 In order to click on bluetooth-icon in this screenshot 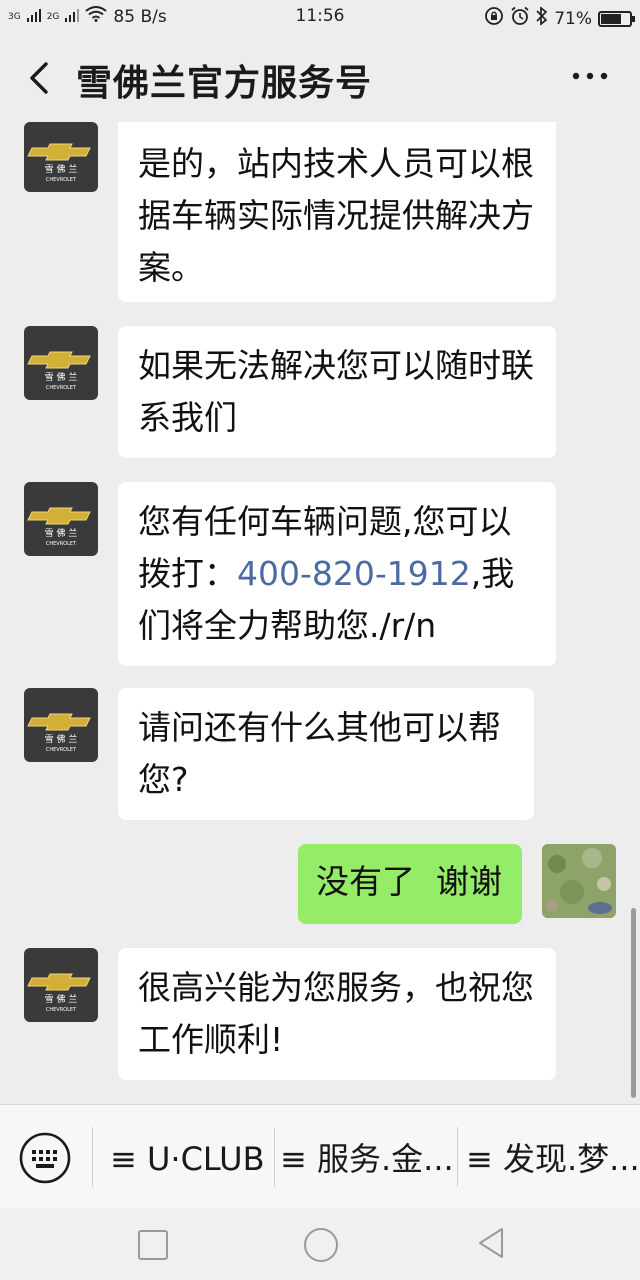, I will do `click(542, 18)`.